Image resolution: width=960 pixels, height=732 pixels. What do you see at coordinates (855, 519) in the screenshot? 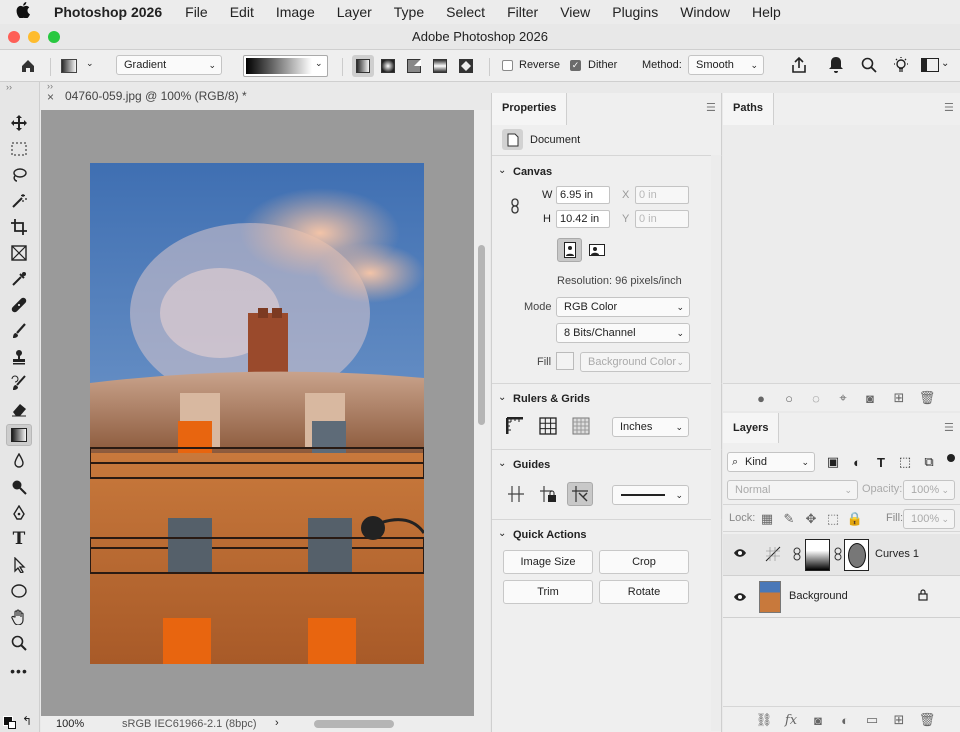
I see `lock-all-icon: 🔒` at bounding box center [855, 519].